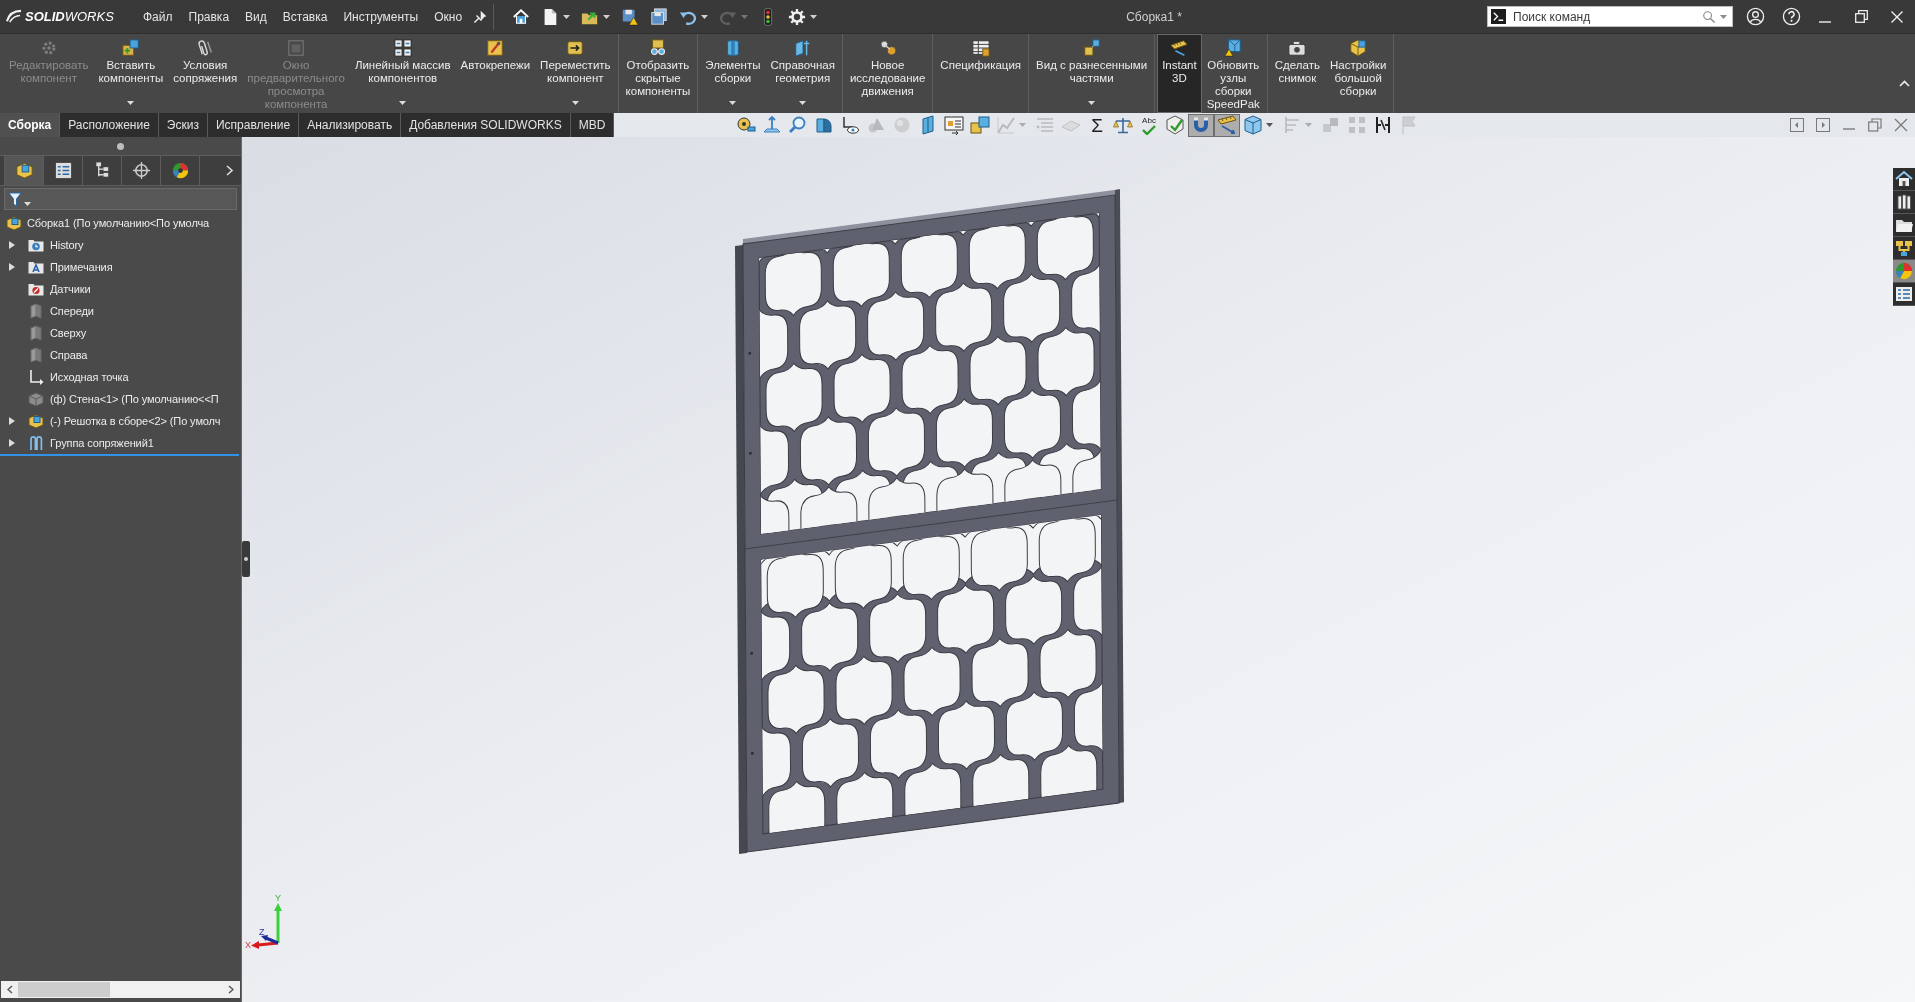 The image size is (1915, 1002). What do you see at coordinates (980, 48) in the screenshot?
I see `table-icon` at bounding box center [980, 48].